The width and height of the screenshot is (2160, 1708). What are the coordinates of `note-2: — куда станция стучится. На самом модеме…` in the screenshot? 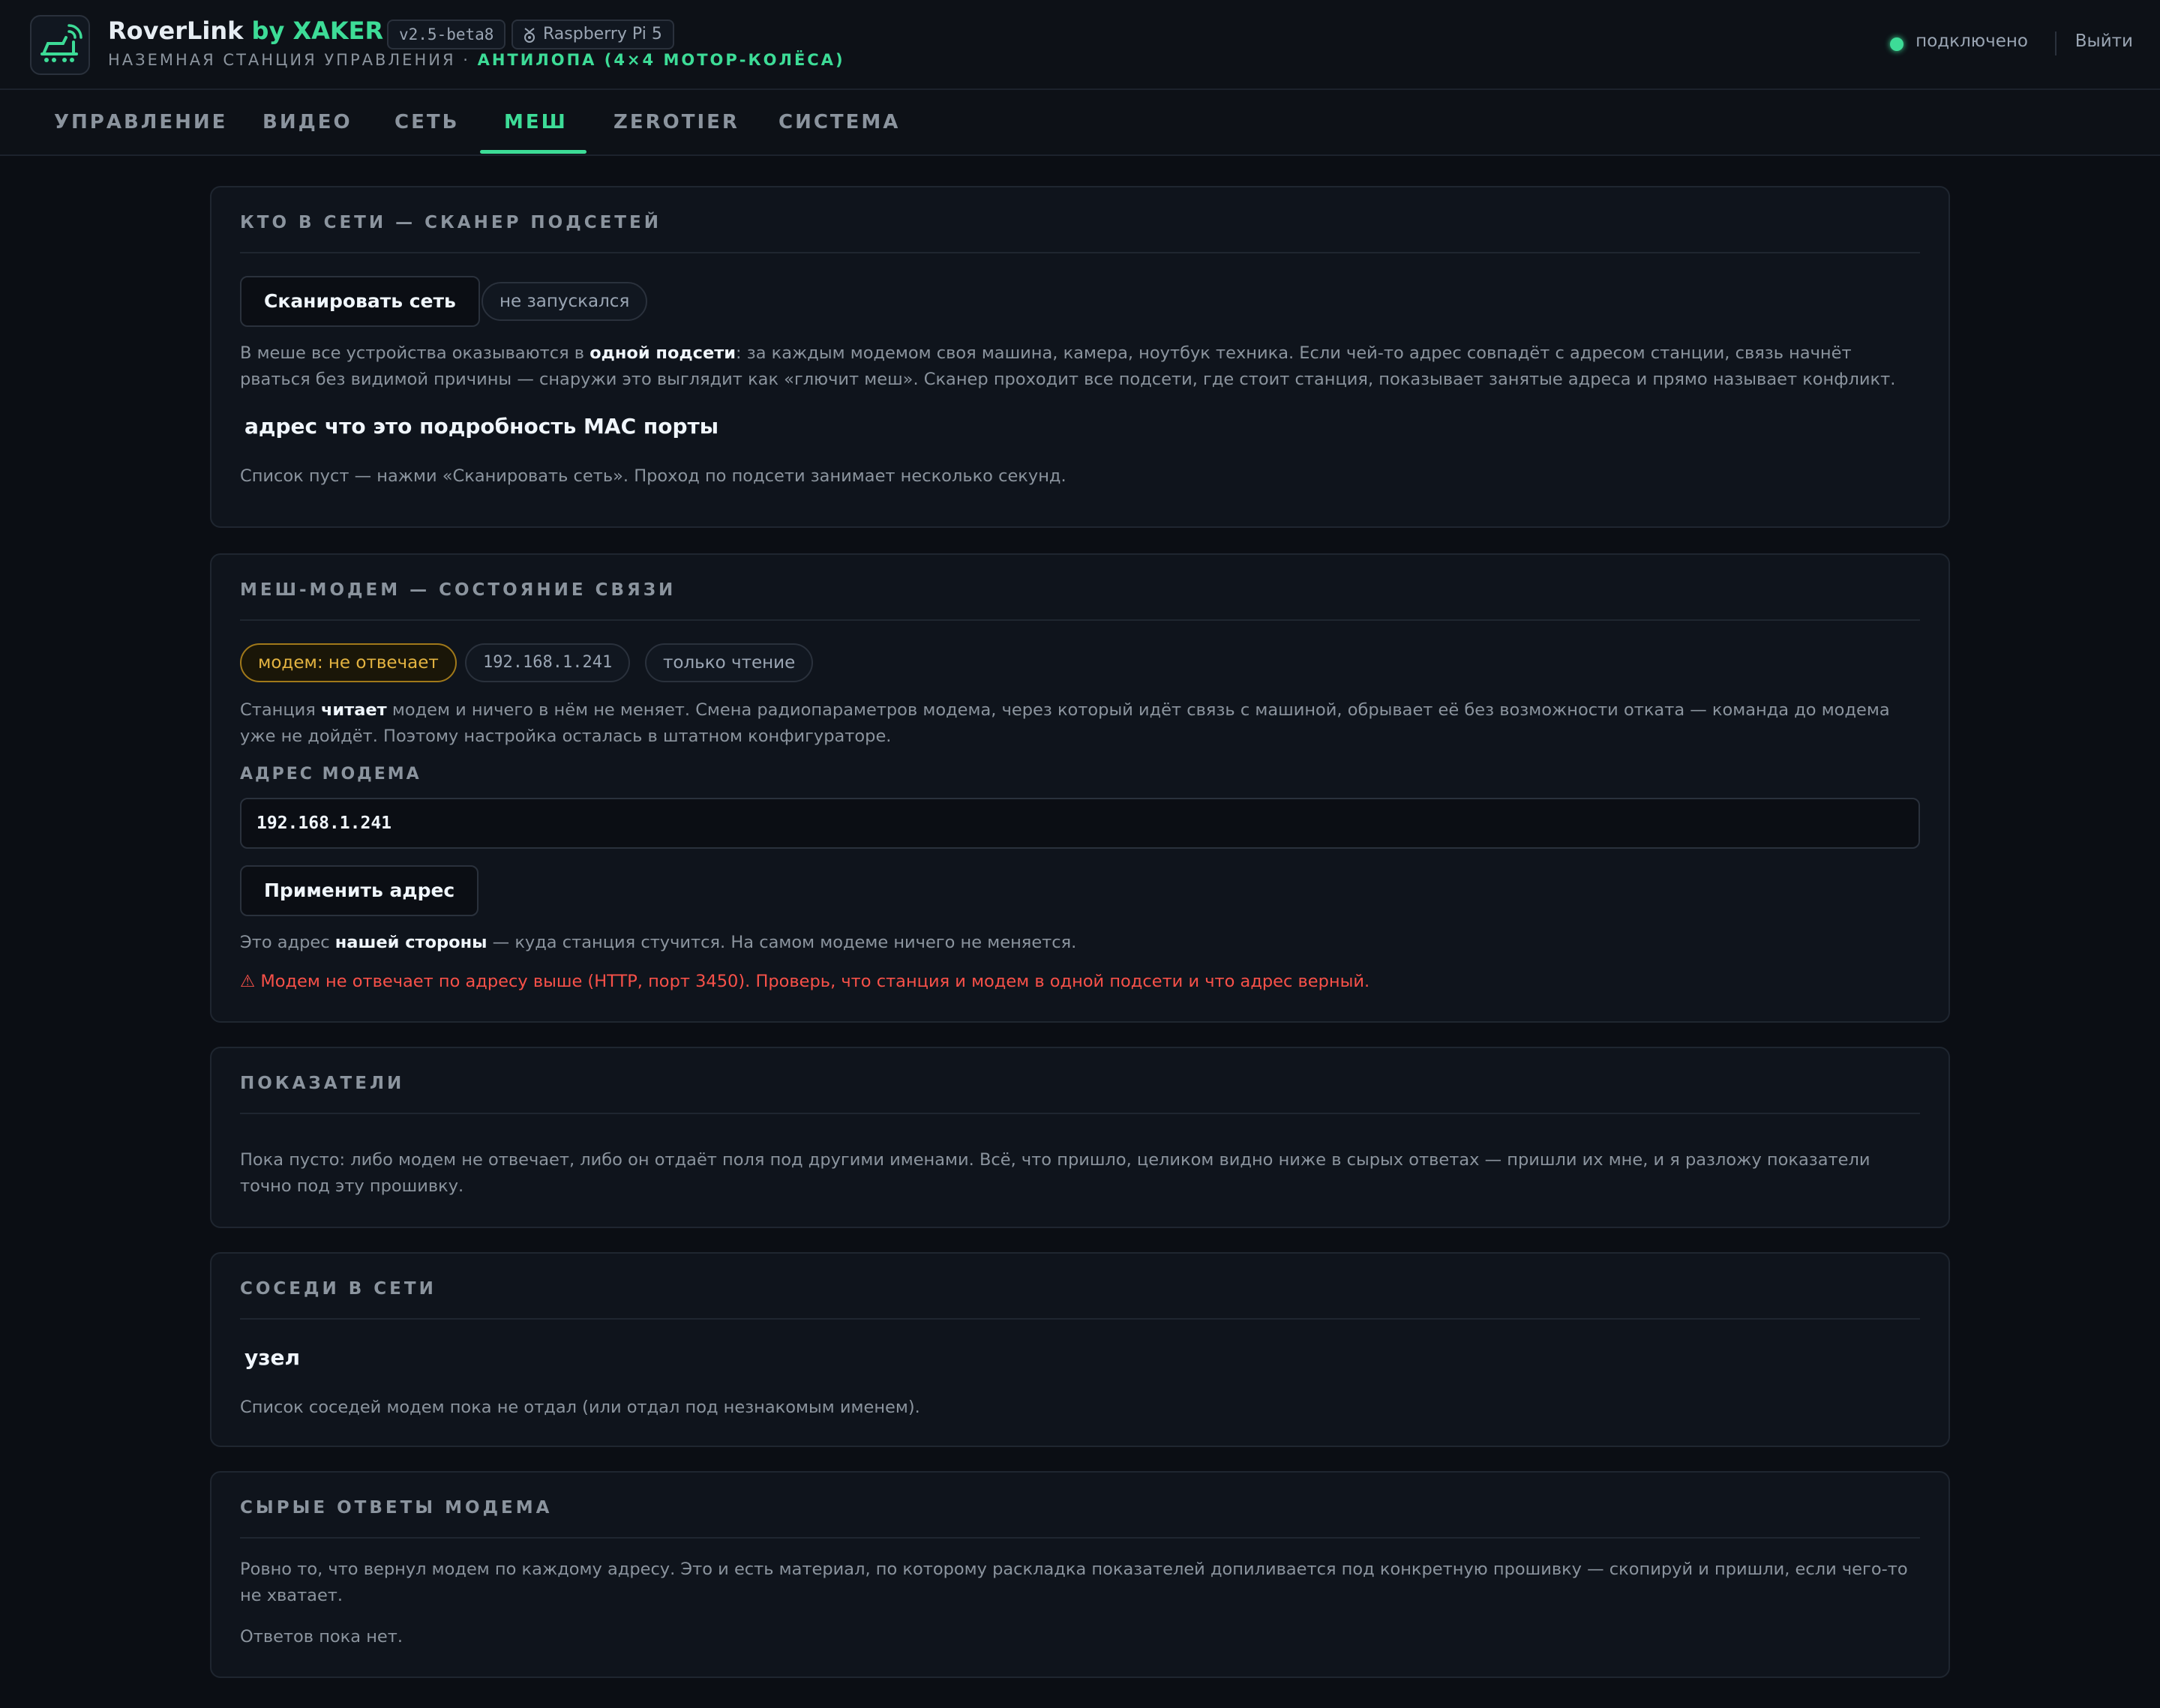 It's located at (782, 943).